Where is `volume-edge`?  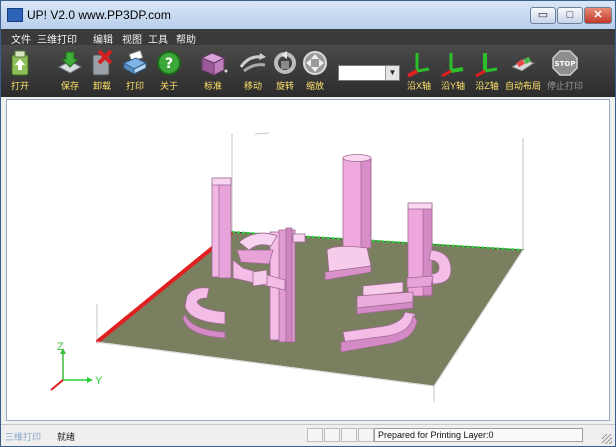
volume-edge is located at coordinates (262, 133).